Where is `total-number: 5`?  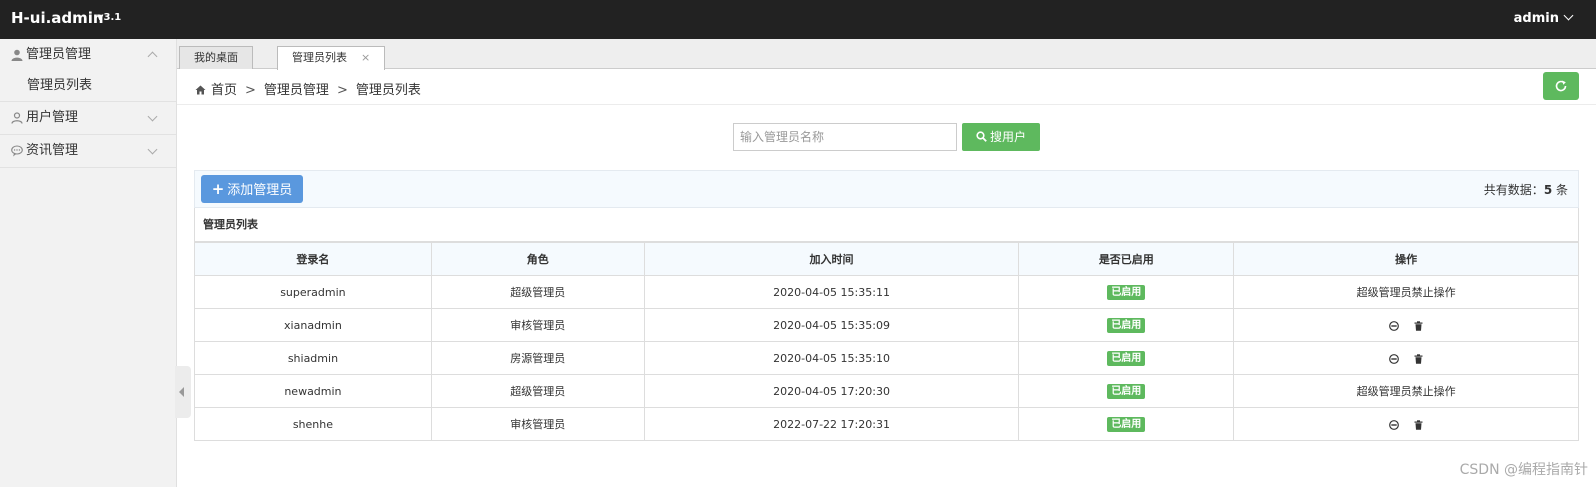 total-number: 5 is located at coordinates (1548, 190).